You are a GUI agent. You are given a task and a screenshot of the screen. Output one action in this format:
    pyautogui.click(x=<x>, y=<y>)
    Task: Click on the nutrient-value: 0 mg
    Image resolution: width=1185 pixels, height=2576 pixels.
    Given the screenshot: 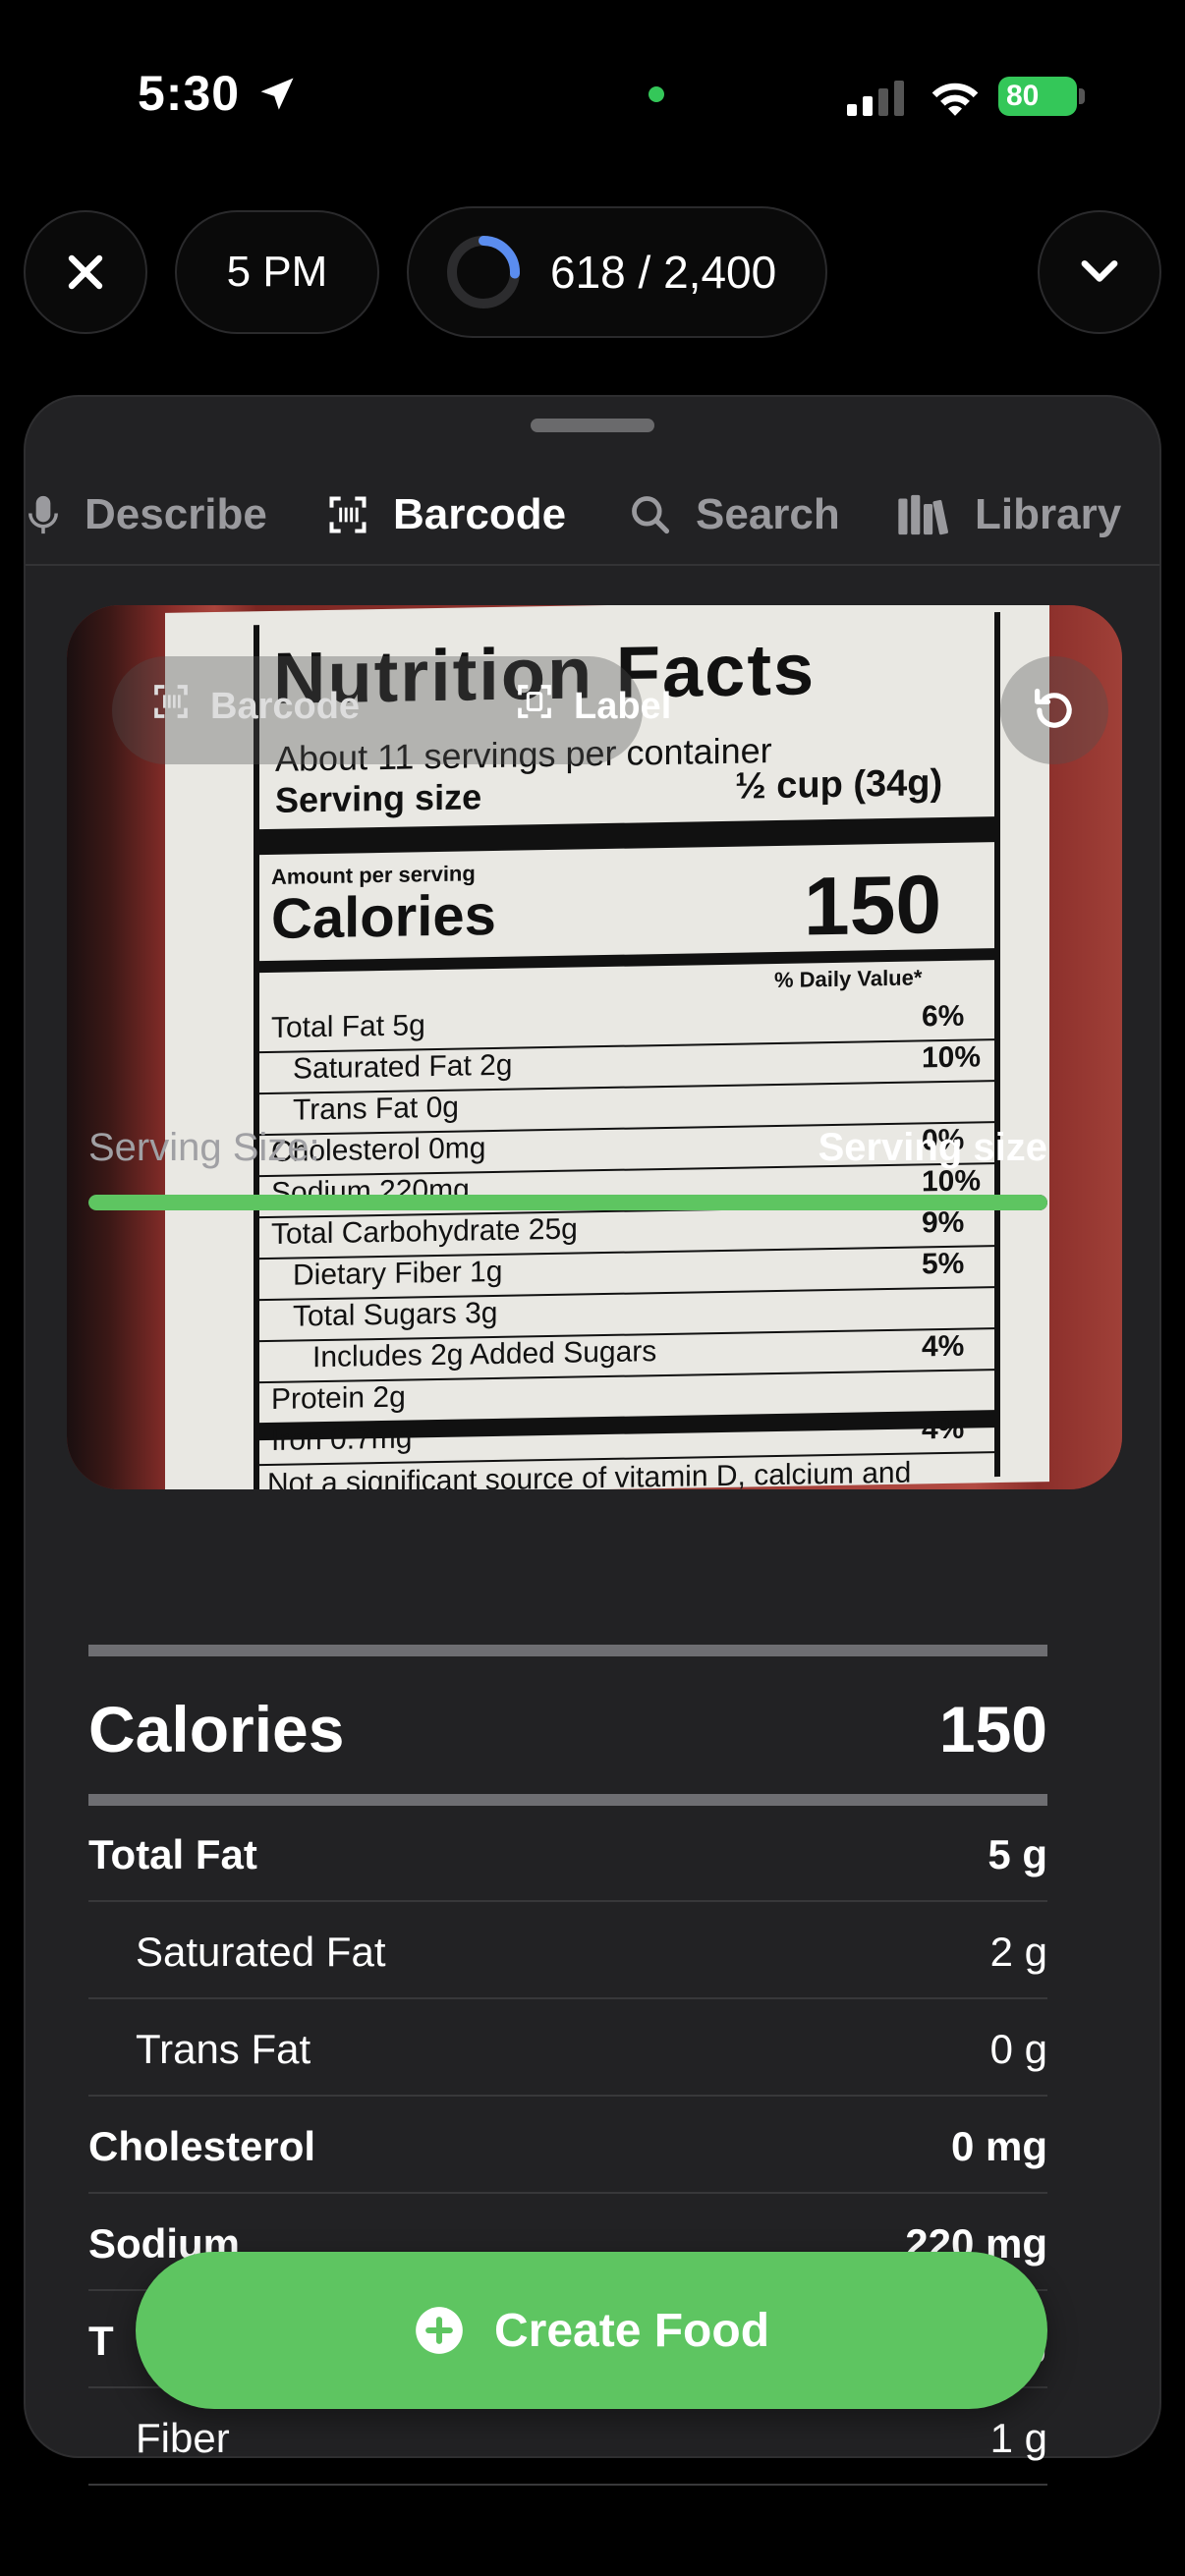 What is the action you would take?
    pyautogui.click(x=999, y=2146)
    